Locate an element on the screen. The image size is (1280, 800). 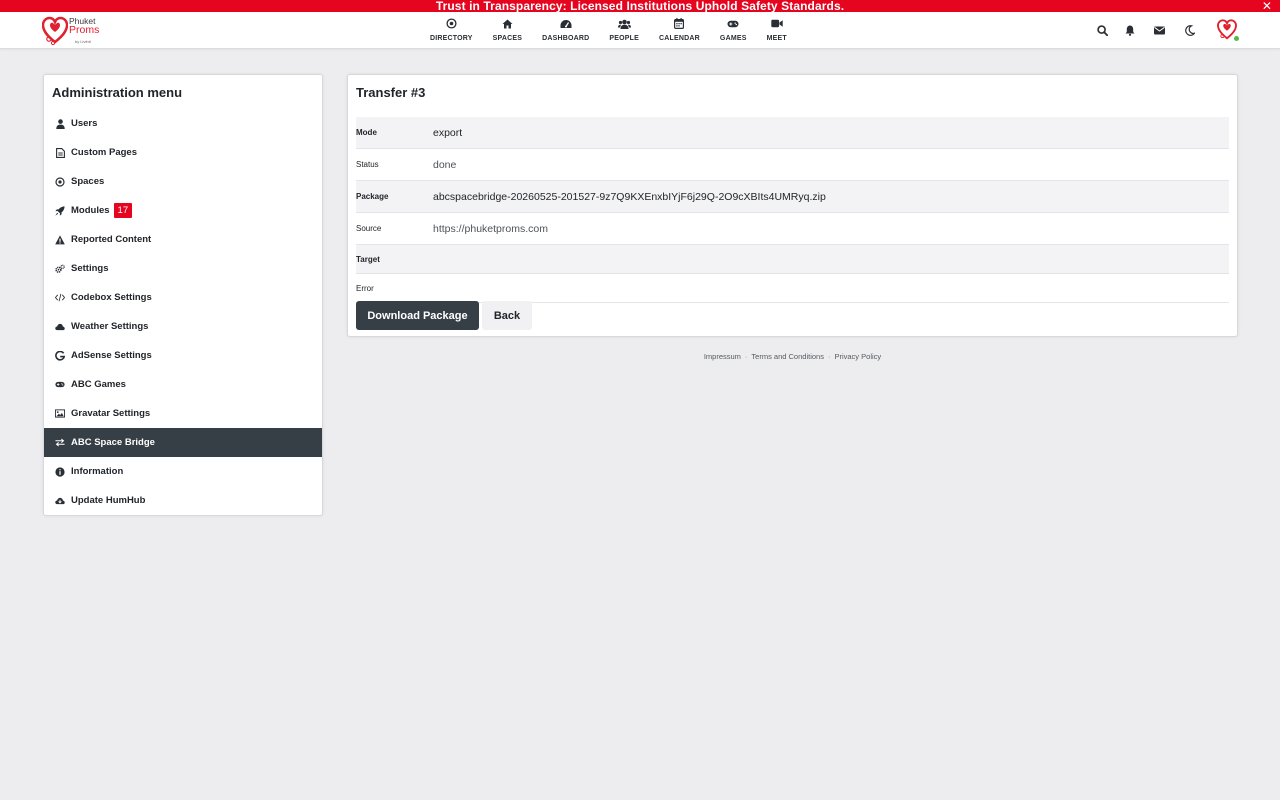
nav-spaces: SPACES is located at coordinates (507, 30).